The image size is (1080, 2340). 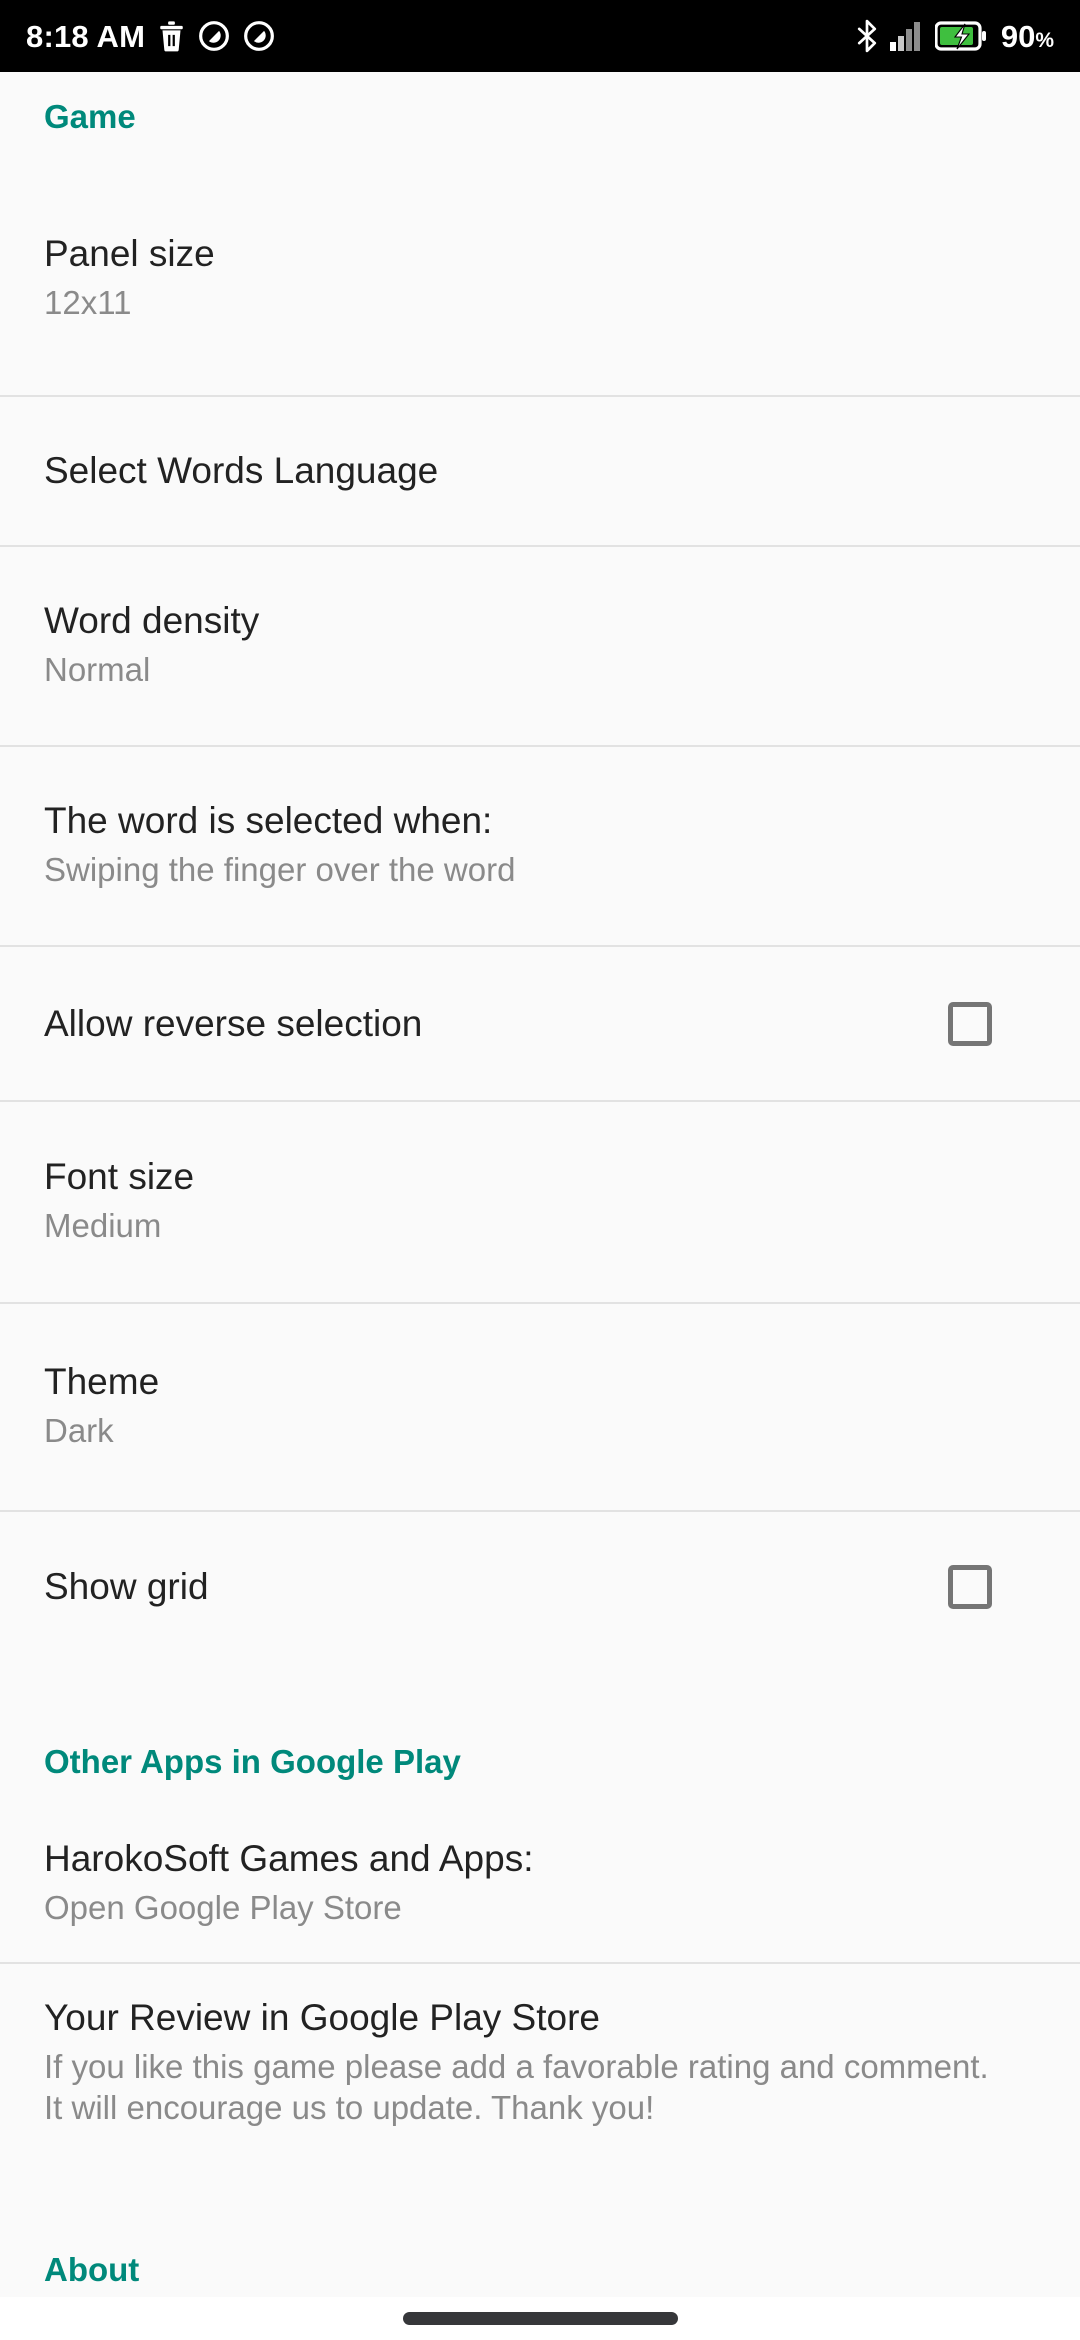 What do you see at coordinates (496, 1587) in the screenshot?
I see `pref-show-grid-text: Show grid` at bounding box center [496, 1587].